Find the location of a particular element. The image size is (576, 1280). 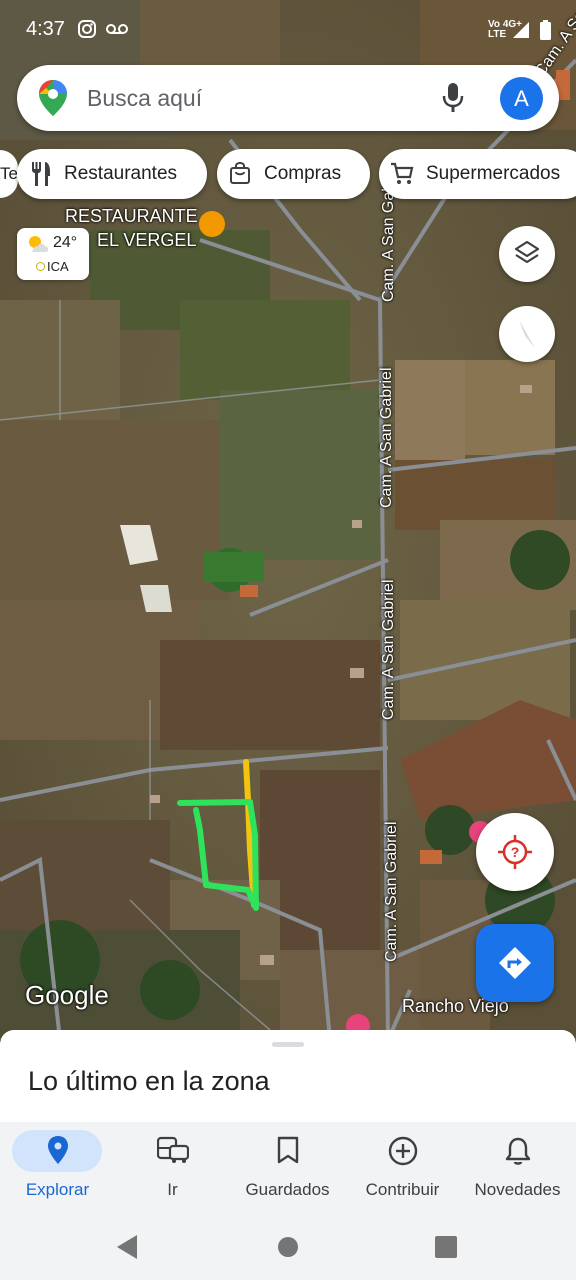

nav-guardados: Guardados is located at coordinates (287, 1168).